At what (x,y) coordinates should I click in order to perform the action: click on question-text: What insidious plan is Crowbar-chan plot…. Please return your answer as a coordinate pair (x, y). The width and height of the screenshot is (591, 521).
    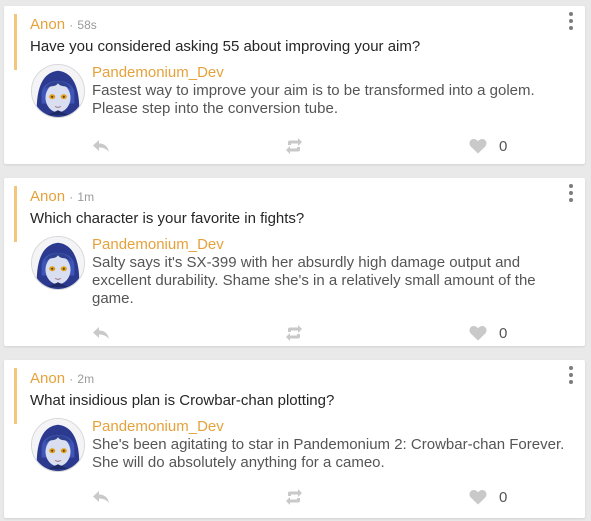
    Looking at the image, I should click on (182, 400).